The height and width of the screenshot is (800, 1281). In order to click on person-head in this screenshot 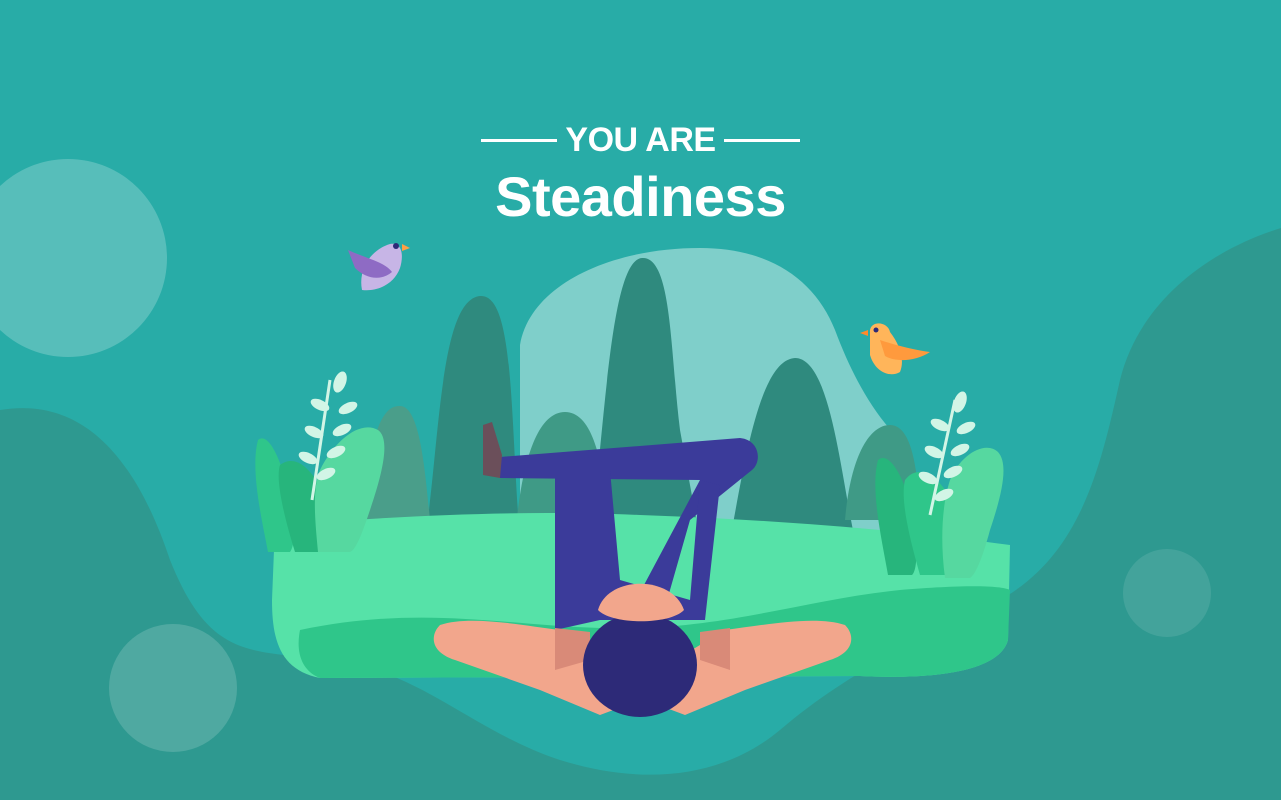, I will do `click(640, 665)`.